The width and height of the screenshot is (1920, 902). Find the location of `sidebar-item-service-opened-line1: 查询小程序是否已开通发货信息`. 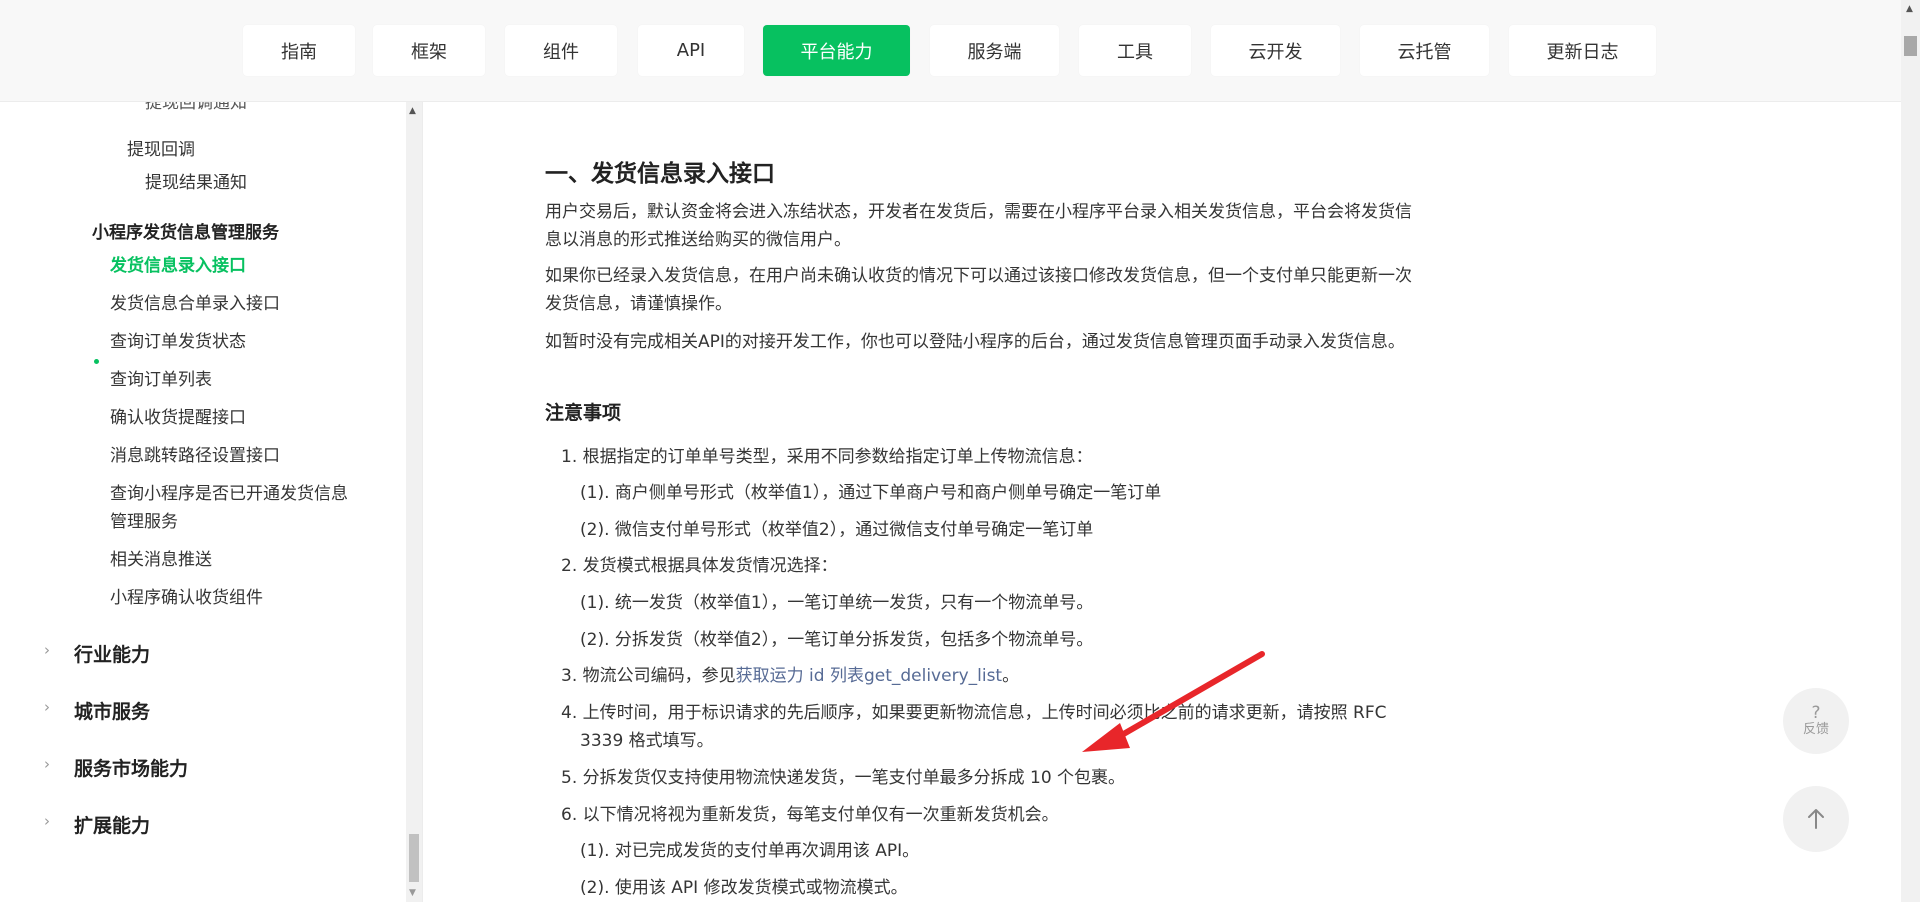

sidebar-item-service-opened-line1: 查询小程序是否已开通发货信息 is located at coordinates (229, 491).